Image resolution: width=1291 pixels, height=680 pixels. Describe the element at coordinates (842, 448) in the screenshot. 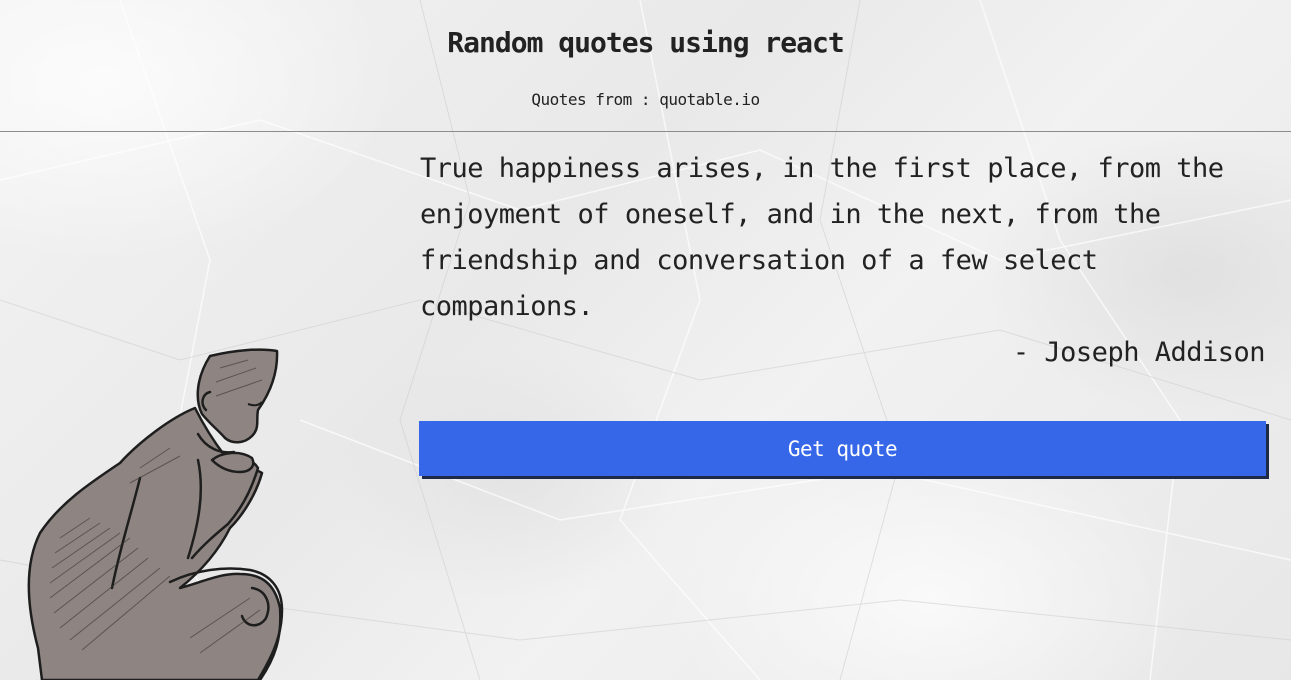

I see `get-quote-button: Get quote` at that location.